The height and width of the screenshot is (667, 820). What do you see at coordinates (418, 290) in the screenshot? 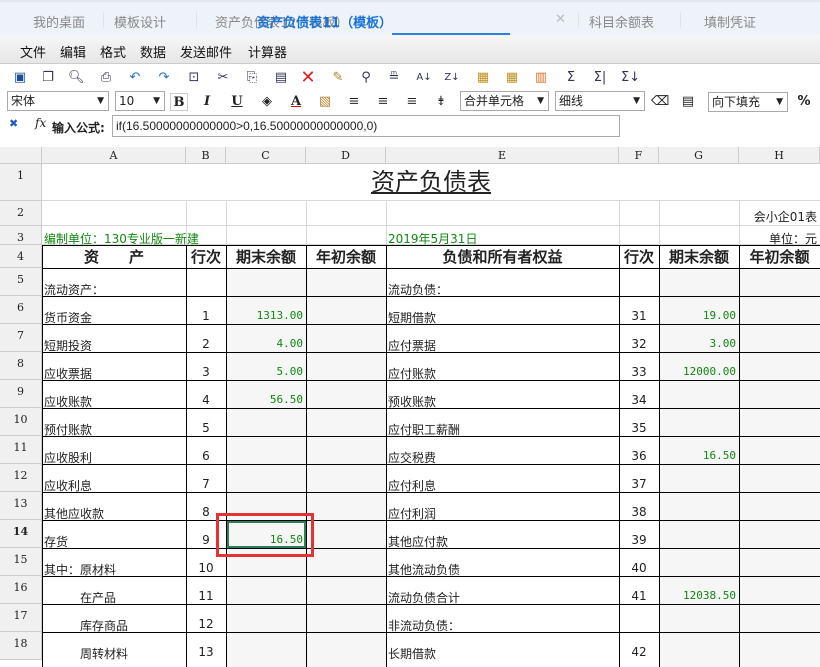
I see `liability-name: 流动负债：` at bounding box center [418, 290].